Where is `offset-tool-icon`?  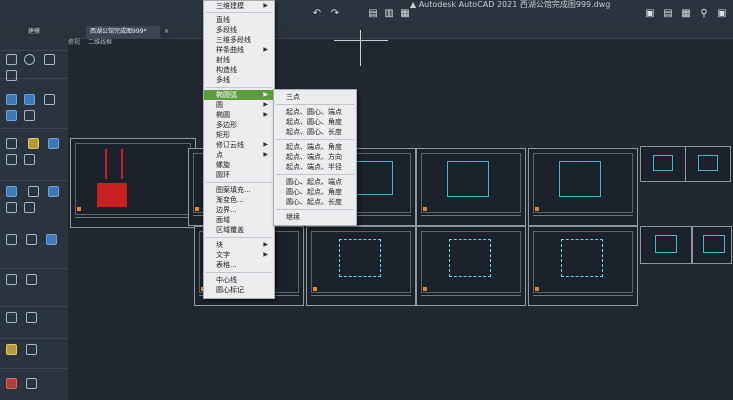
offset-tool-icon is located at coordinates (29, 159).